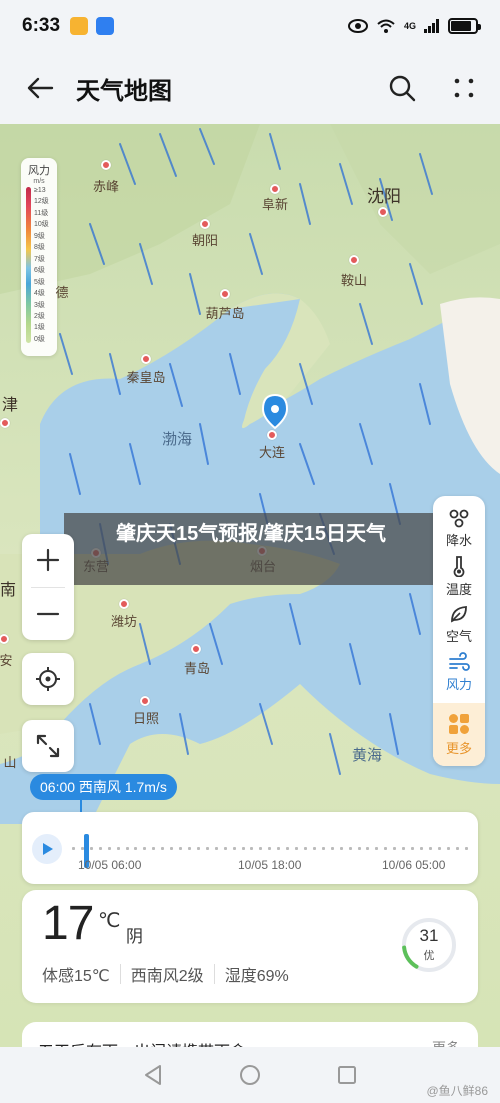  I want to click on layer-label: 空气, so click(458, 636).